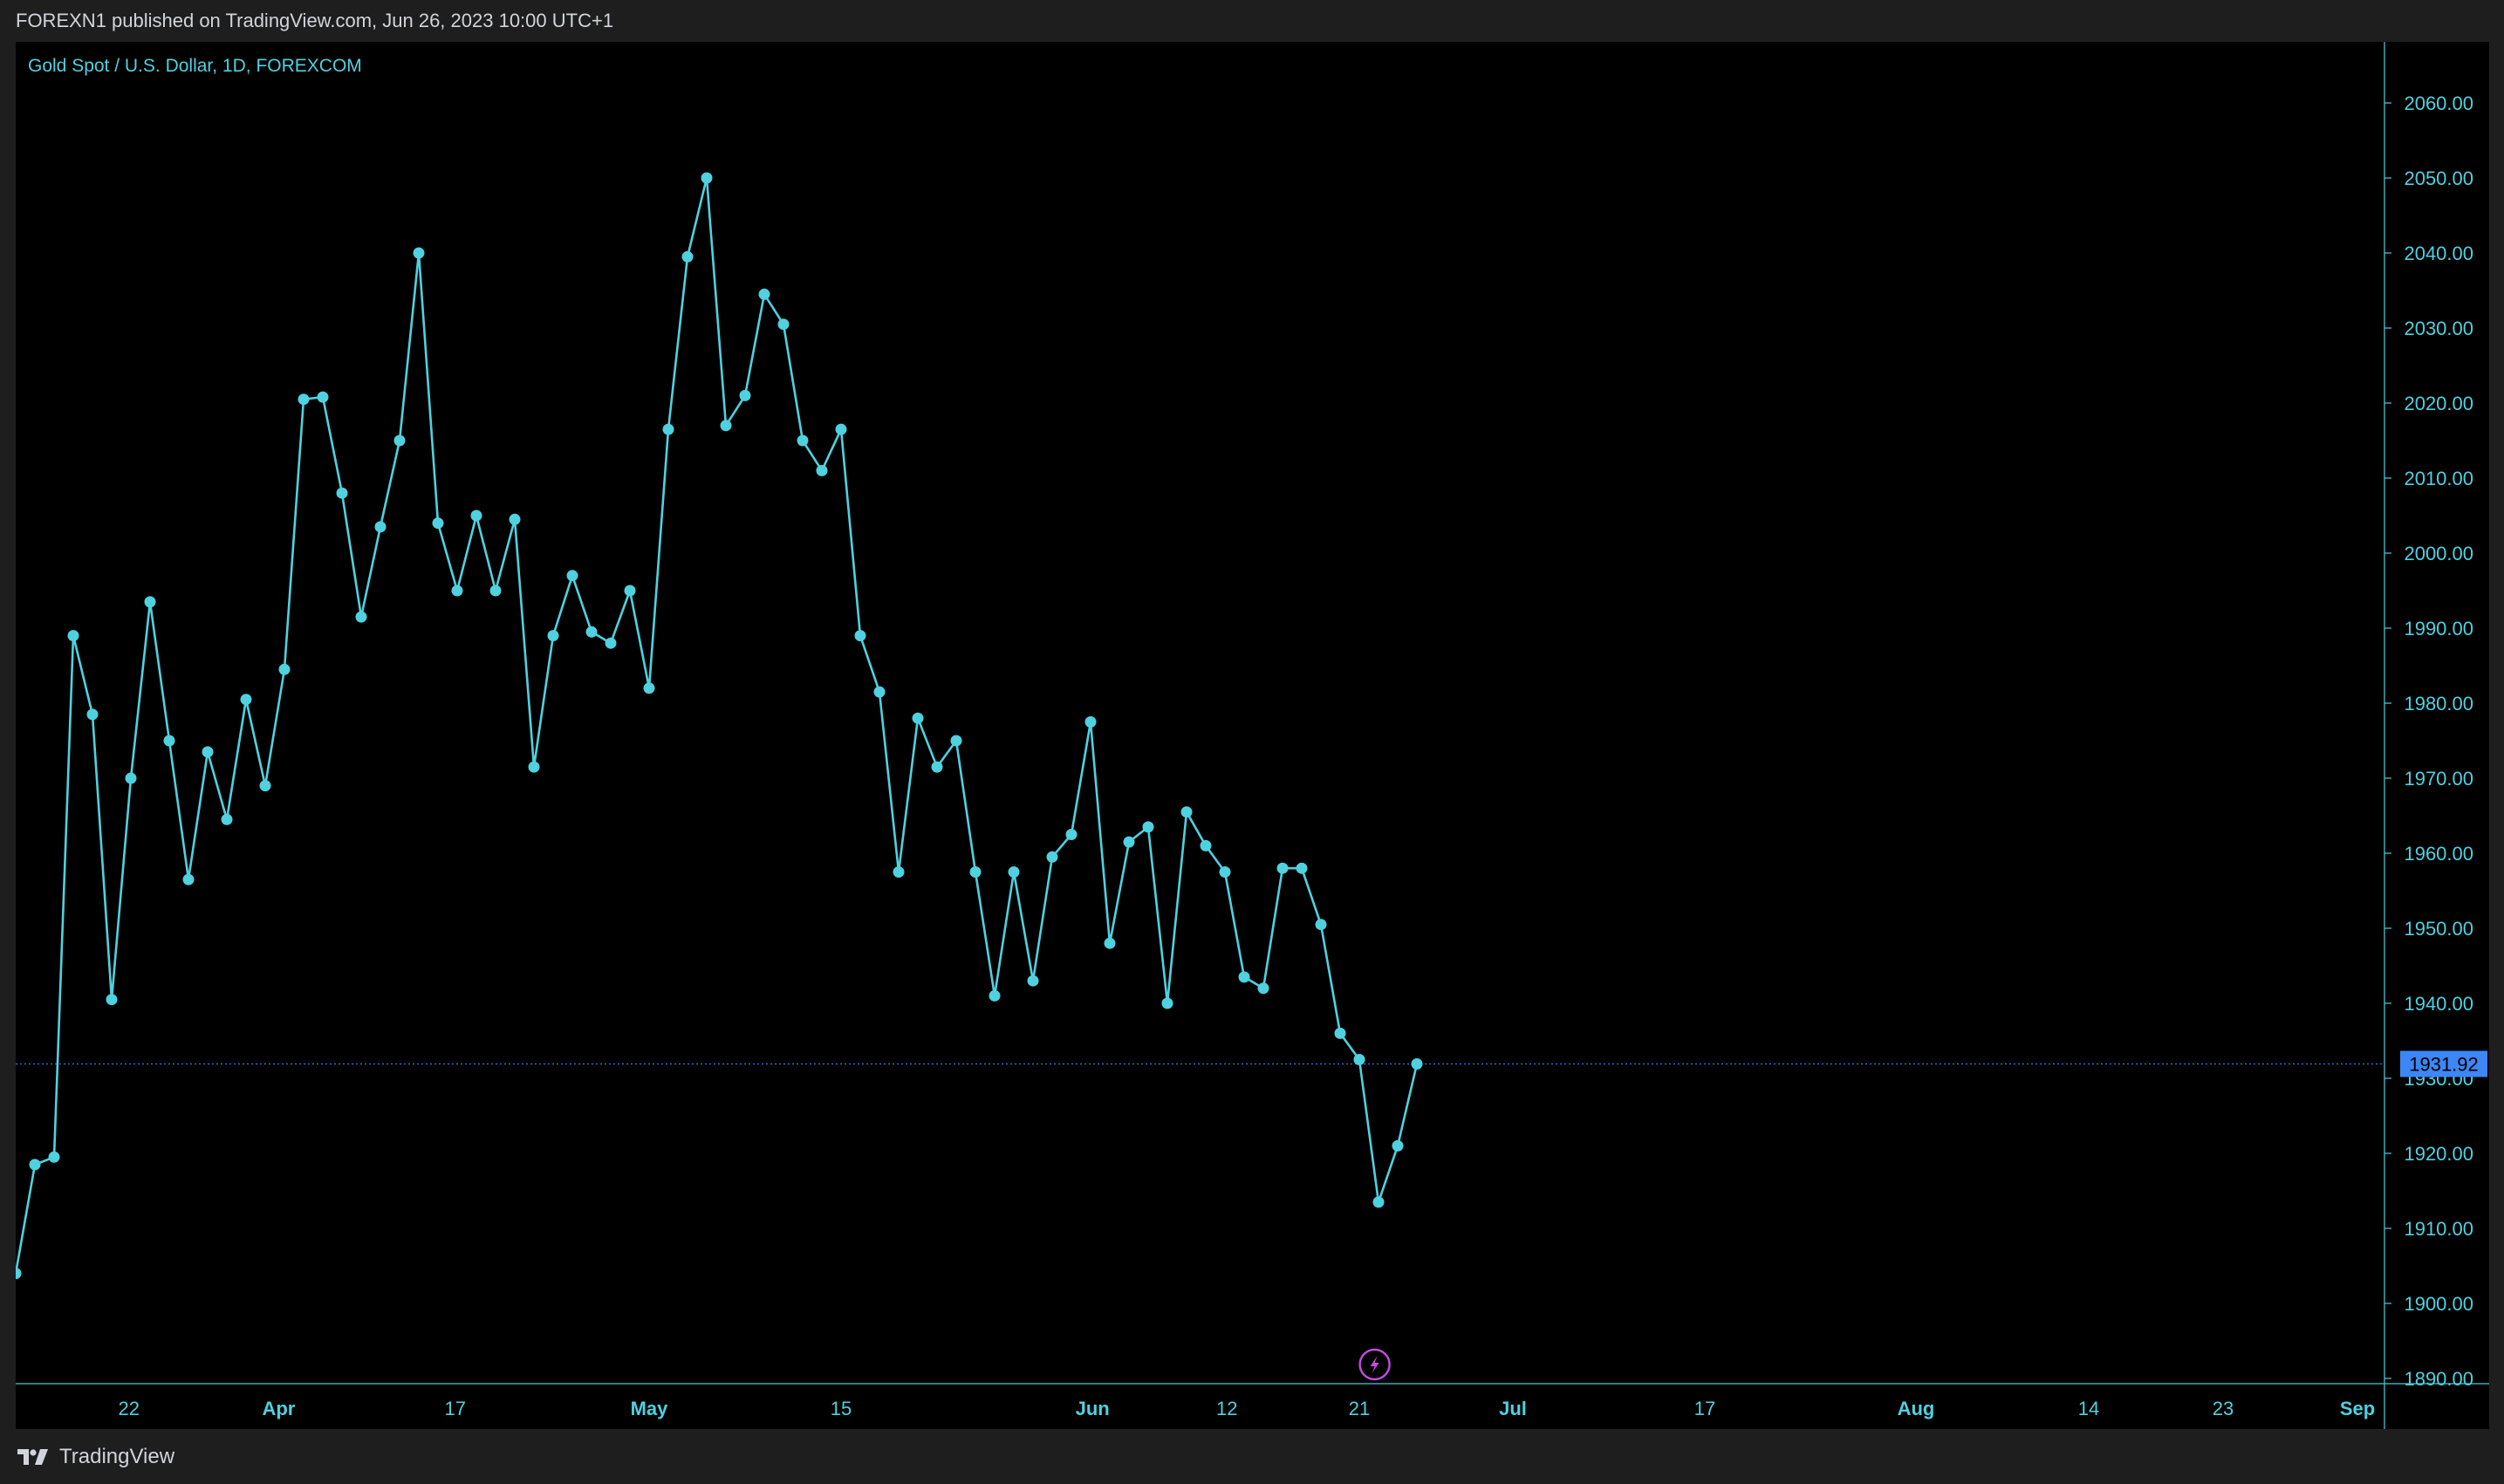 The image size is (2504, 1484). What do you see at coordinates (2438, 553) in the screenshot?
I see `y-tick-label: 2000.00` at bounding box center [2438, 553].